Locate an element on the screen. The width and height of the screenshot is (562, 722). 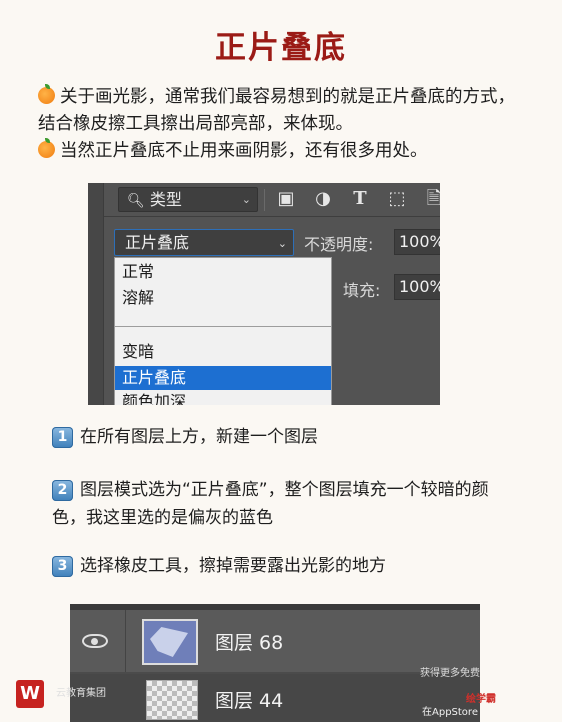
intro-line-3-text: 当然正片叠底不止用来画阴影，还有很多用处。 is located at coordinates (244, 151).